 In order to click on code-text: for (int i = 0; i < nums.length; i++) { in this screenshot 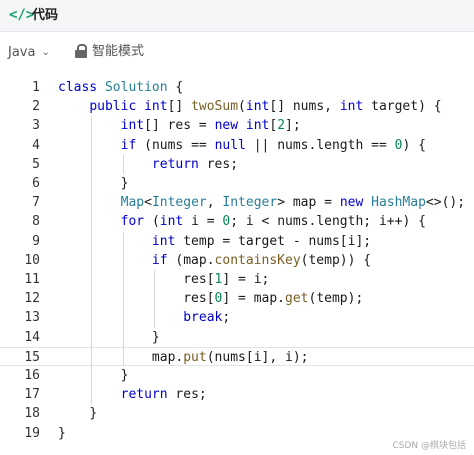, I will do `click(273, 222)`.